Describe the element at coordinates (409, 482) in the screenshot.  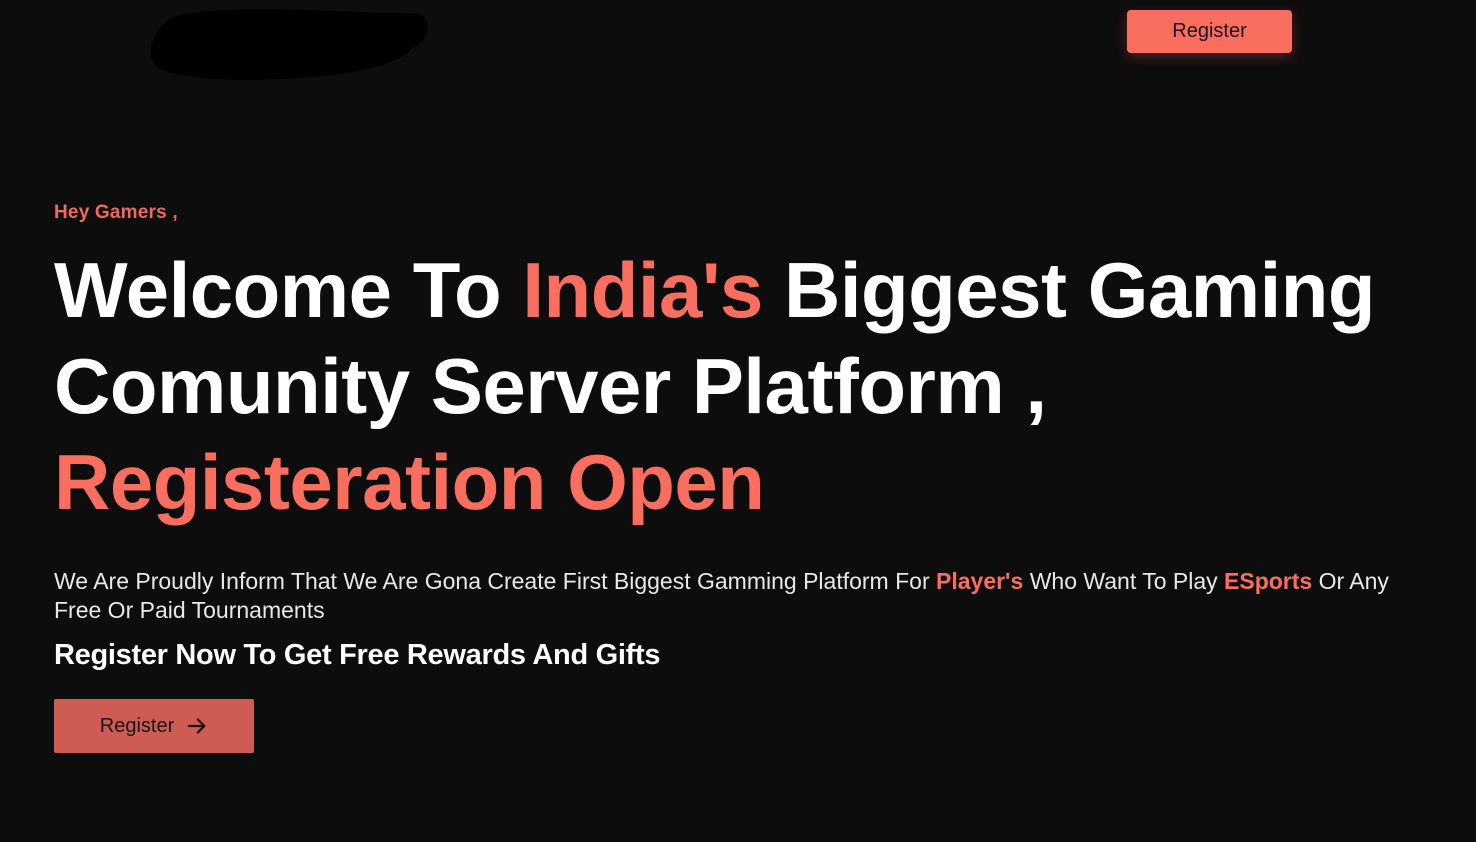
I see `headline-accent-registration-open: Registeration Open` at that location.